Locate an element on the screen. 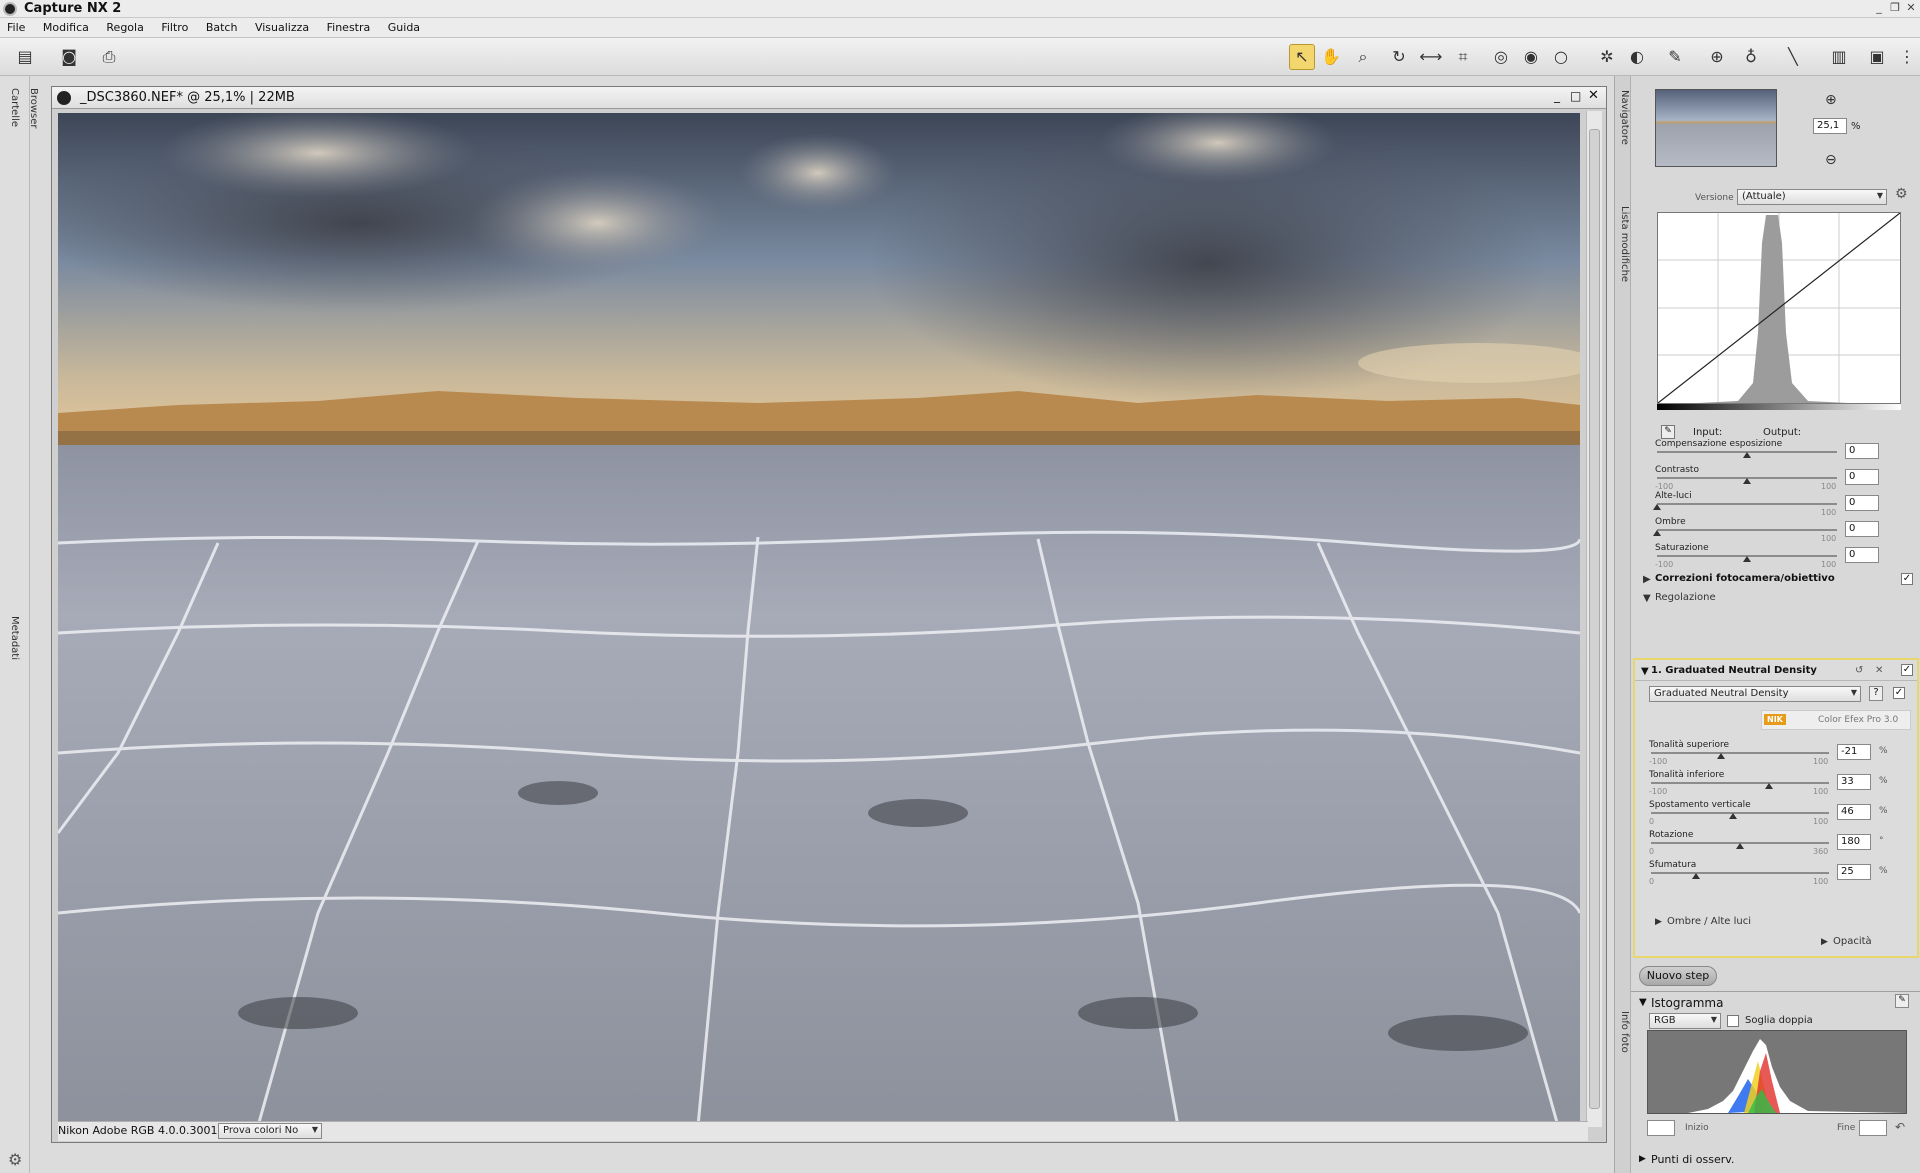 This screenshot has width=1920, height=1173. histogram-collapse-icon: ▼ is located at coordinates (1643, 1002).